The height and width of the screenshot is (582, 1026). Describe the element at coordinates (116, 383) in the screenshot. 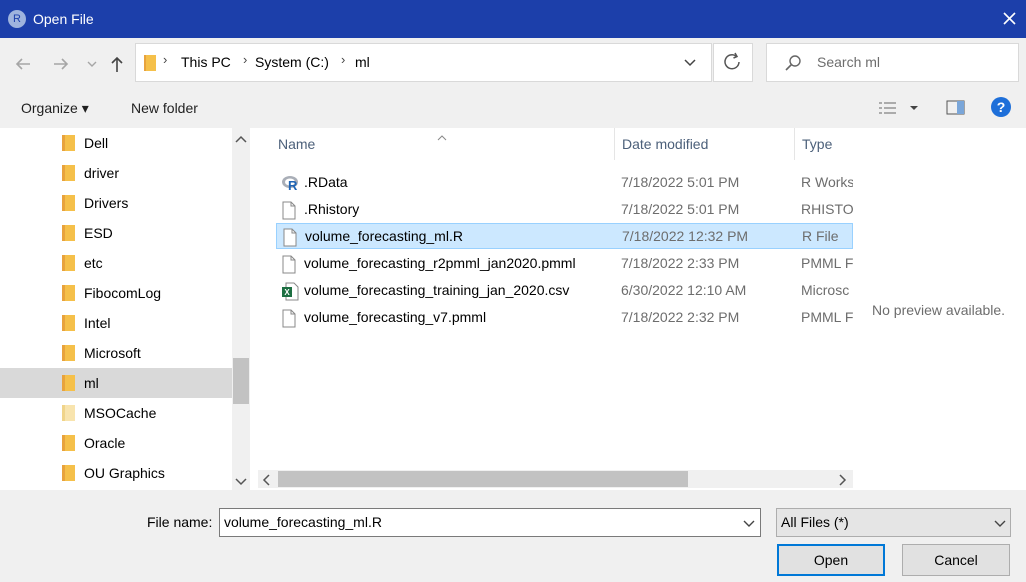

I see `nav-folder-item-selected: ml` at that location.